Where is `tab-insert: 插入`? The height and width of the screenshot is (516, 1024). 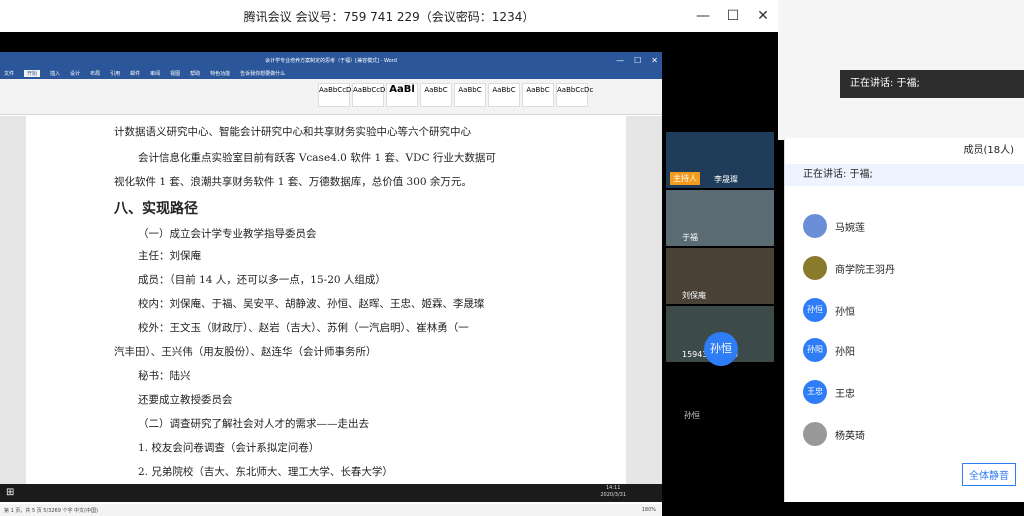 tab-insert: 插入 is located at coordinates (55, 73).